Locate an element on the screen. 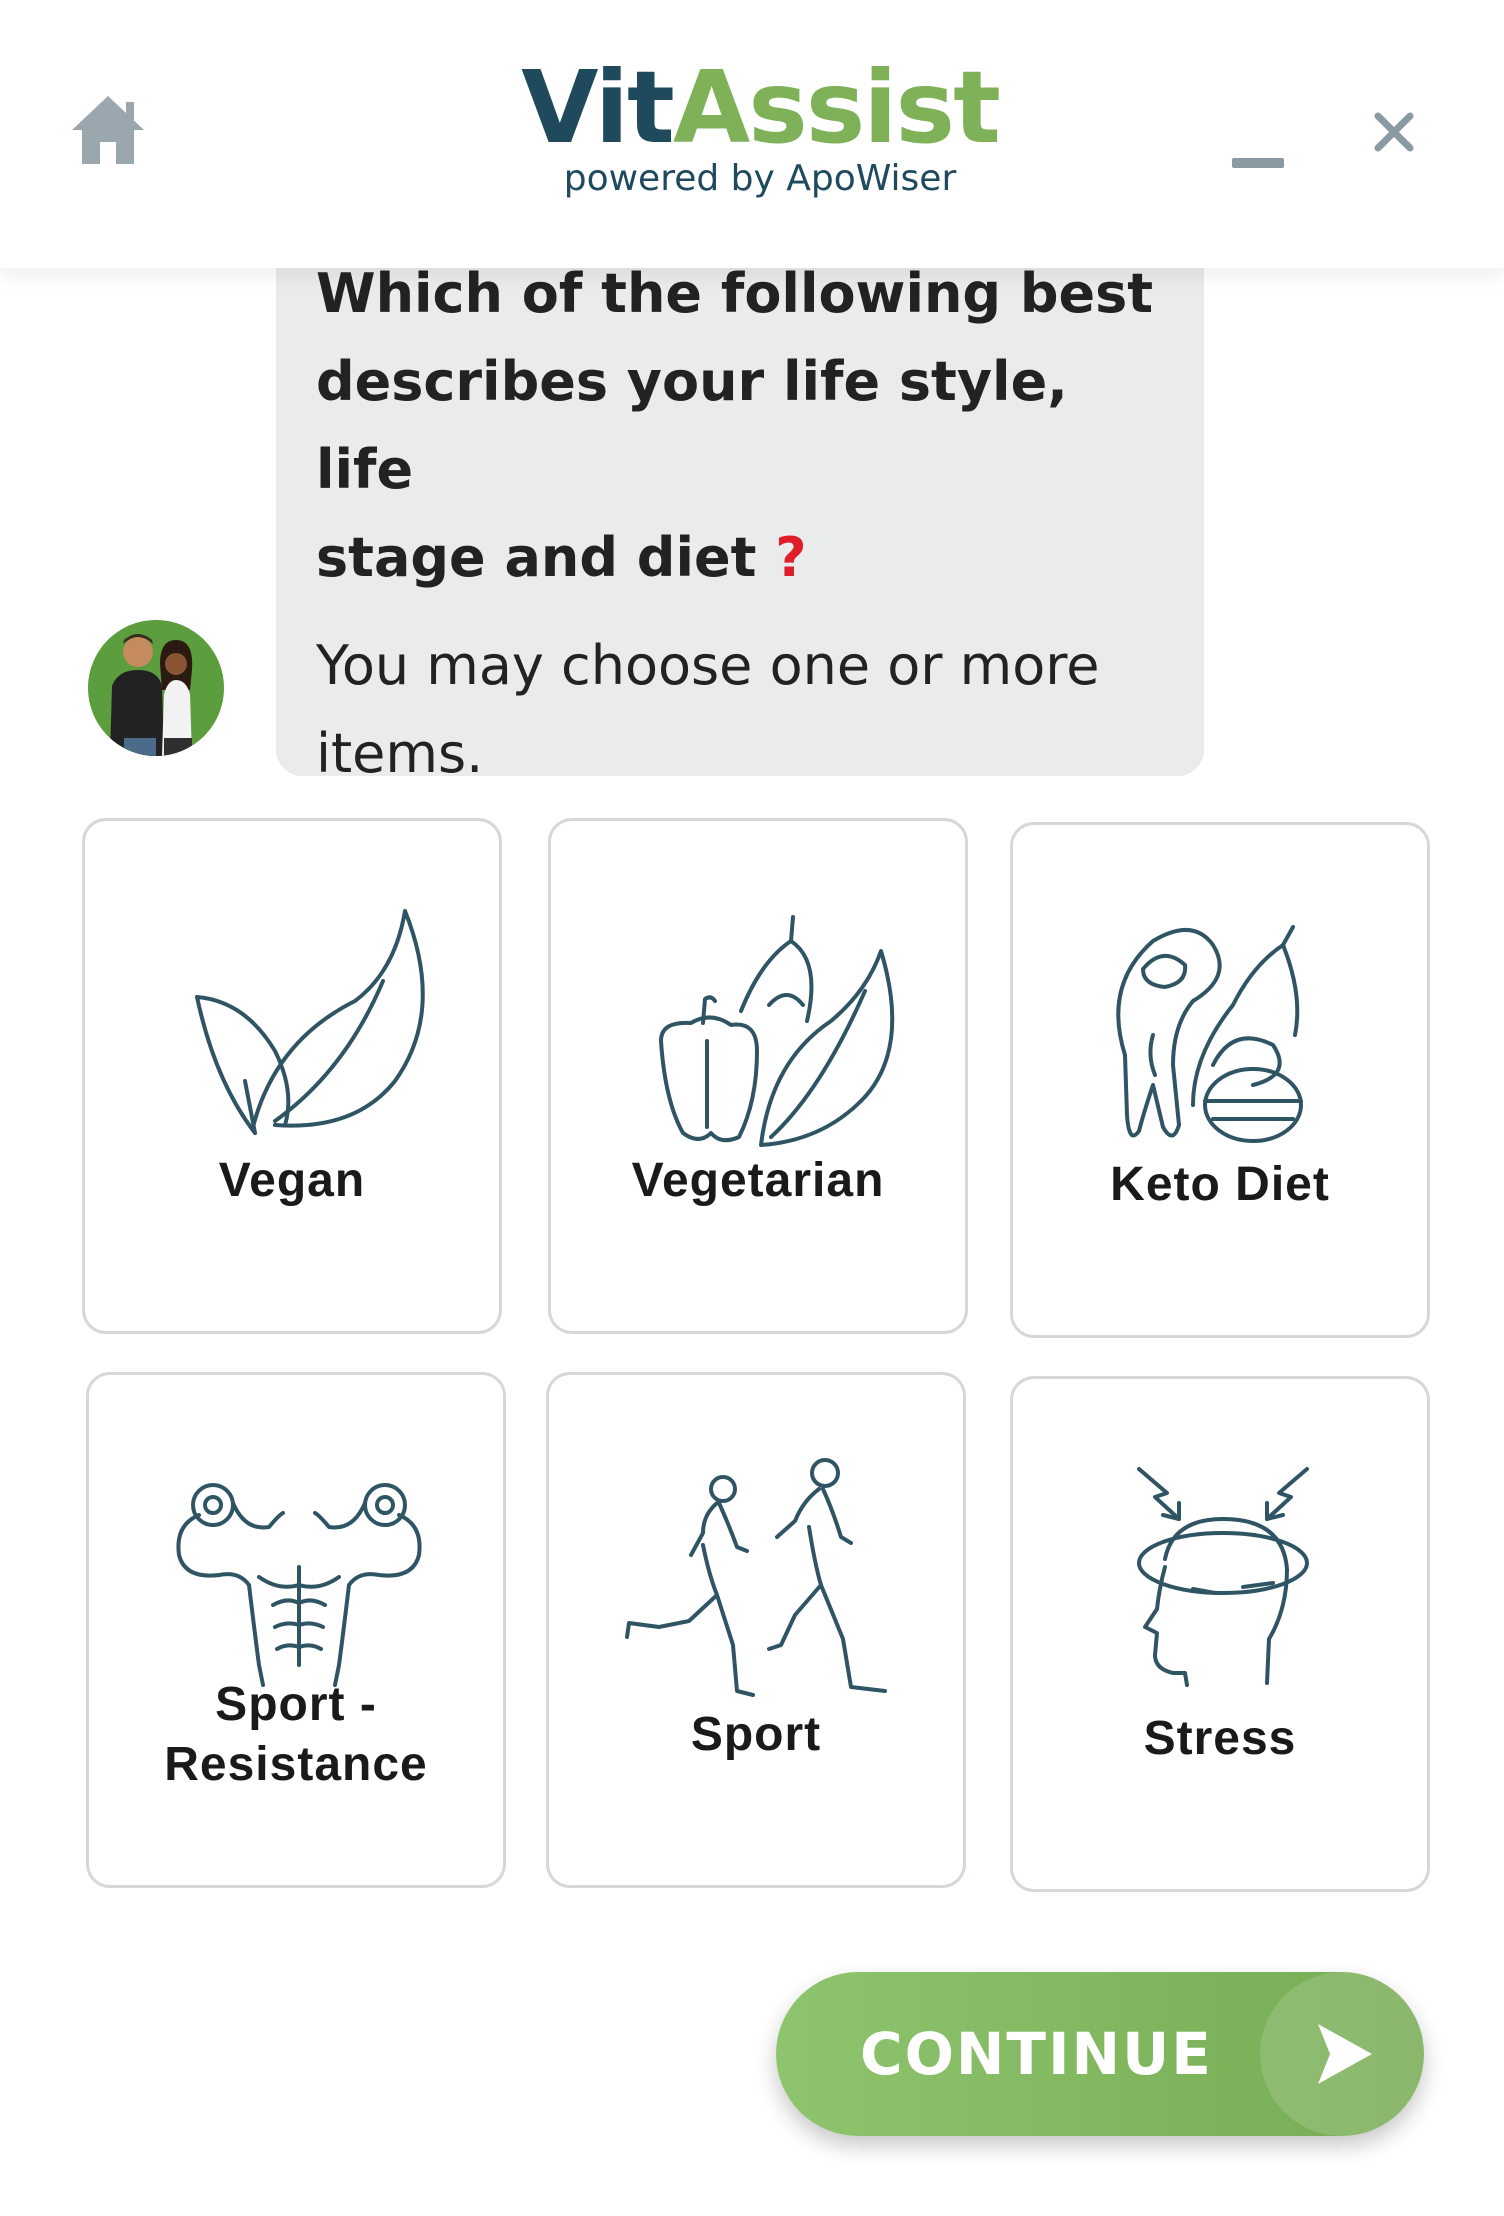  option-label: Vegetarian is located at coordinates (758, 1180).